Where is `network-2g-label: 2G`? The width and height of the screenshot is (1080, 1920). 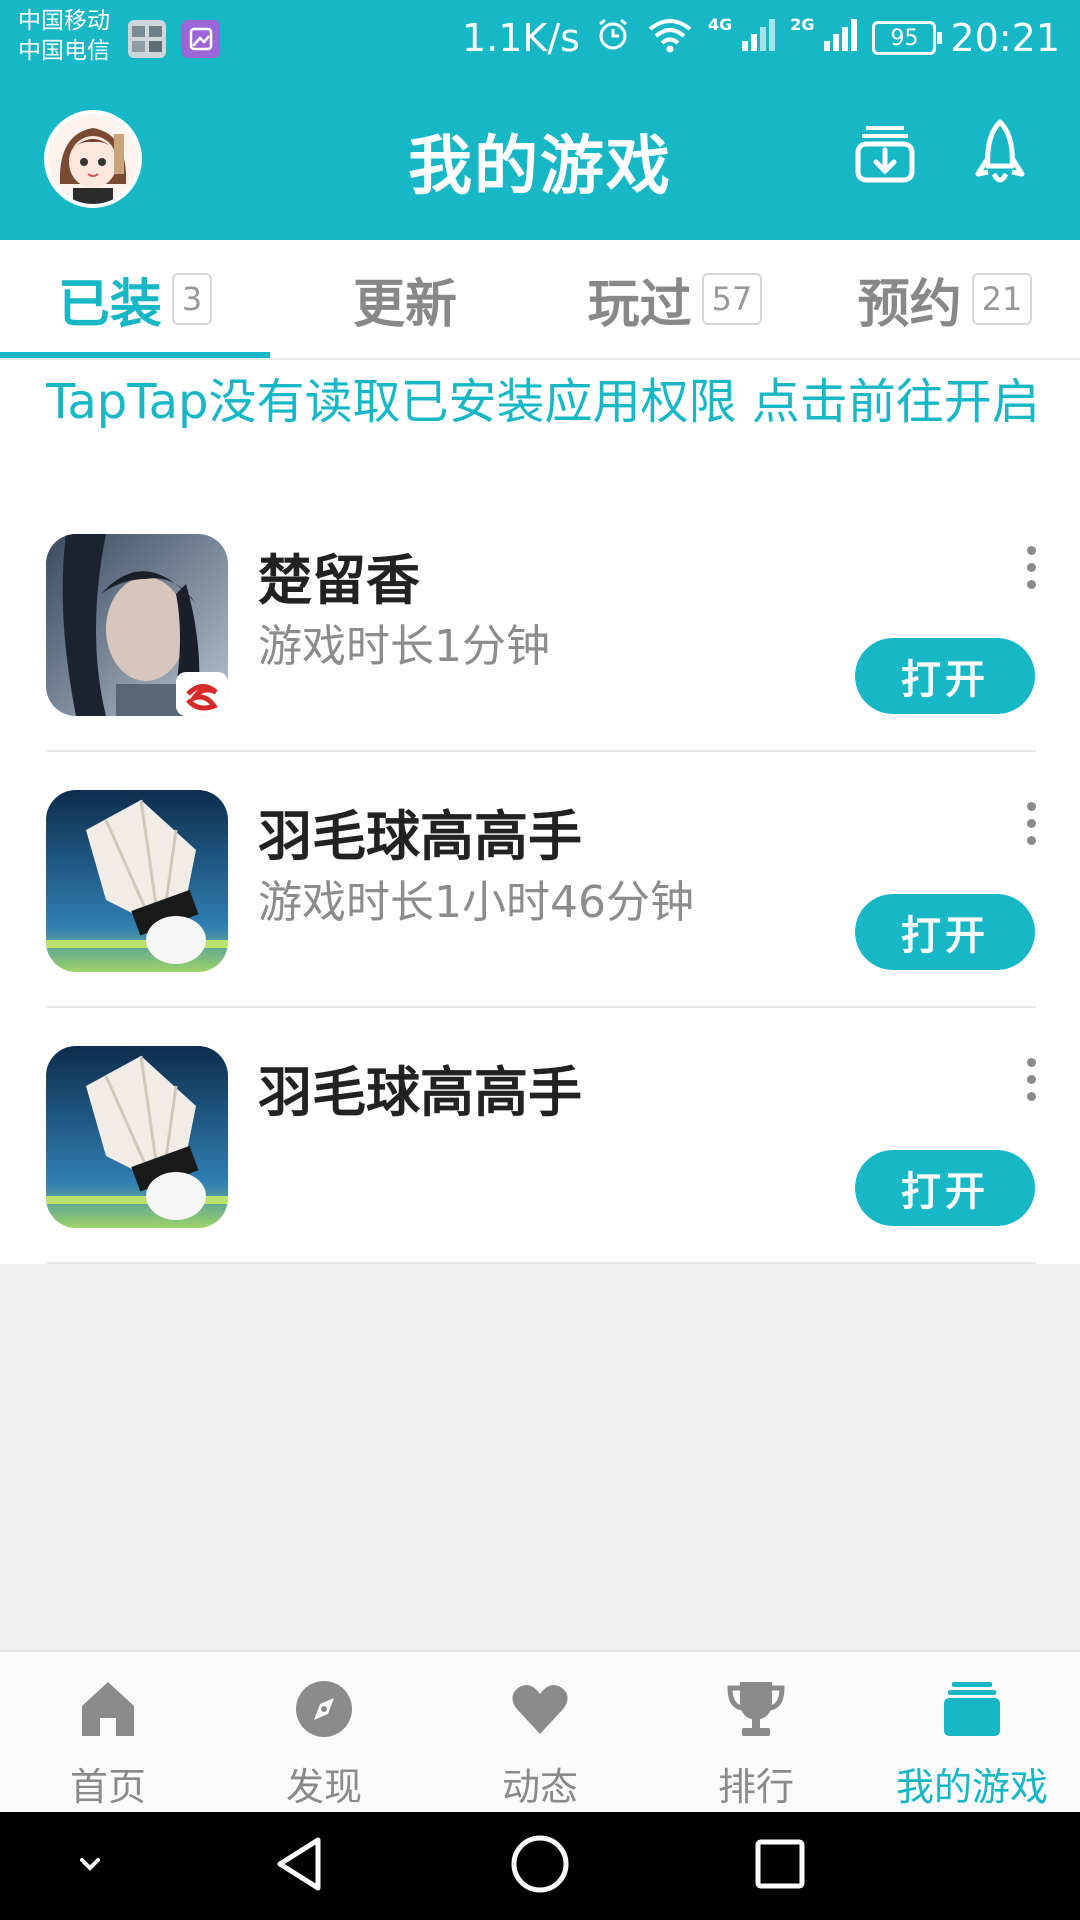 network-2g-label: 2G is located at coordinates (802, 24).